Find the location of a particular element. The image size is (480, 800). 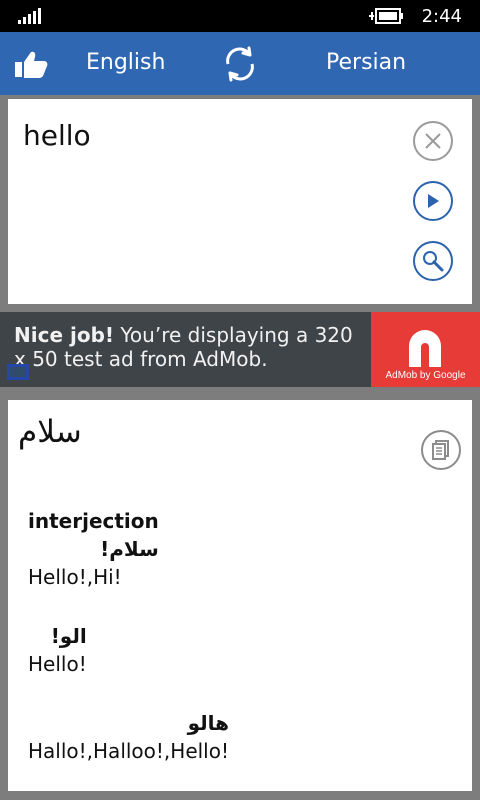

dictionary-entry-group-2: الو! Hello! is located at coordinates (57, 650).